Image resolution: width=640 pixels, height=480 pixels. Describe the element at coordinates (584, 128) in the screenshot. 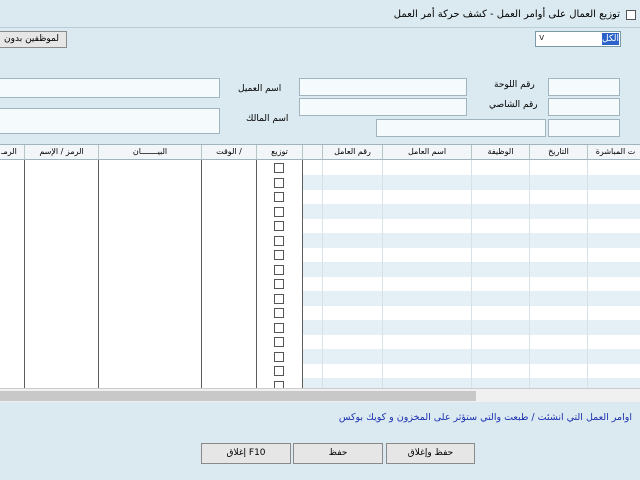

I see `extra-field` at that location.